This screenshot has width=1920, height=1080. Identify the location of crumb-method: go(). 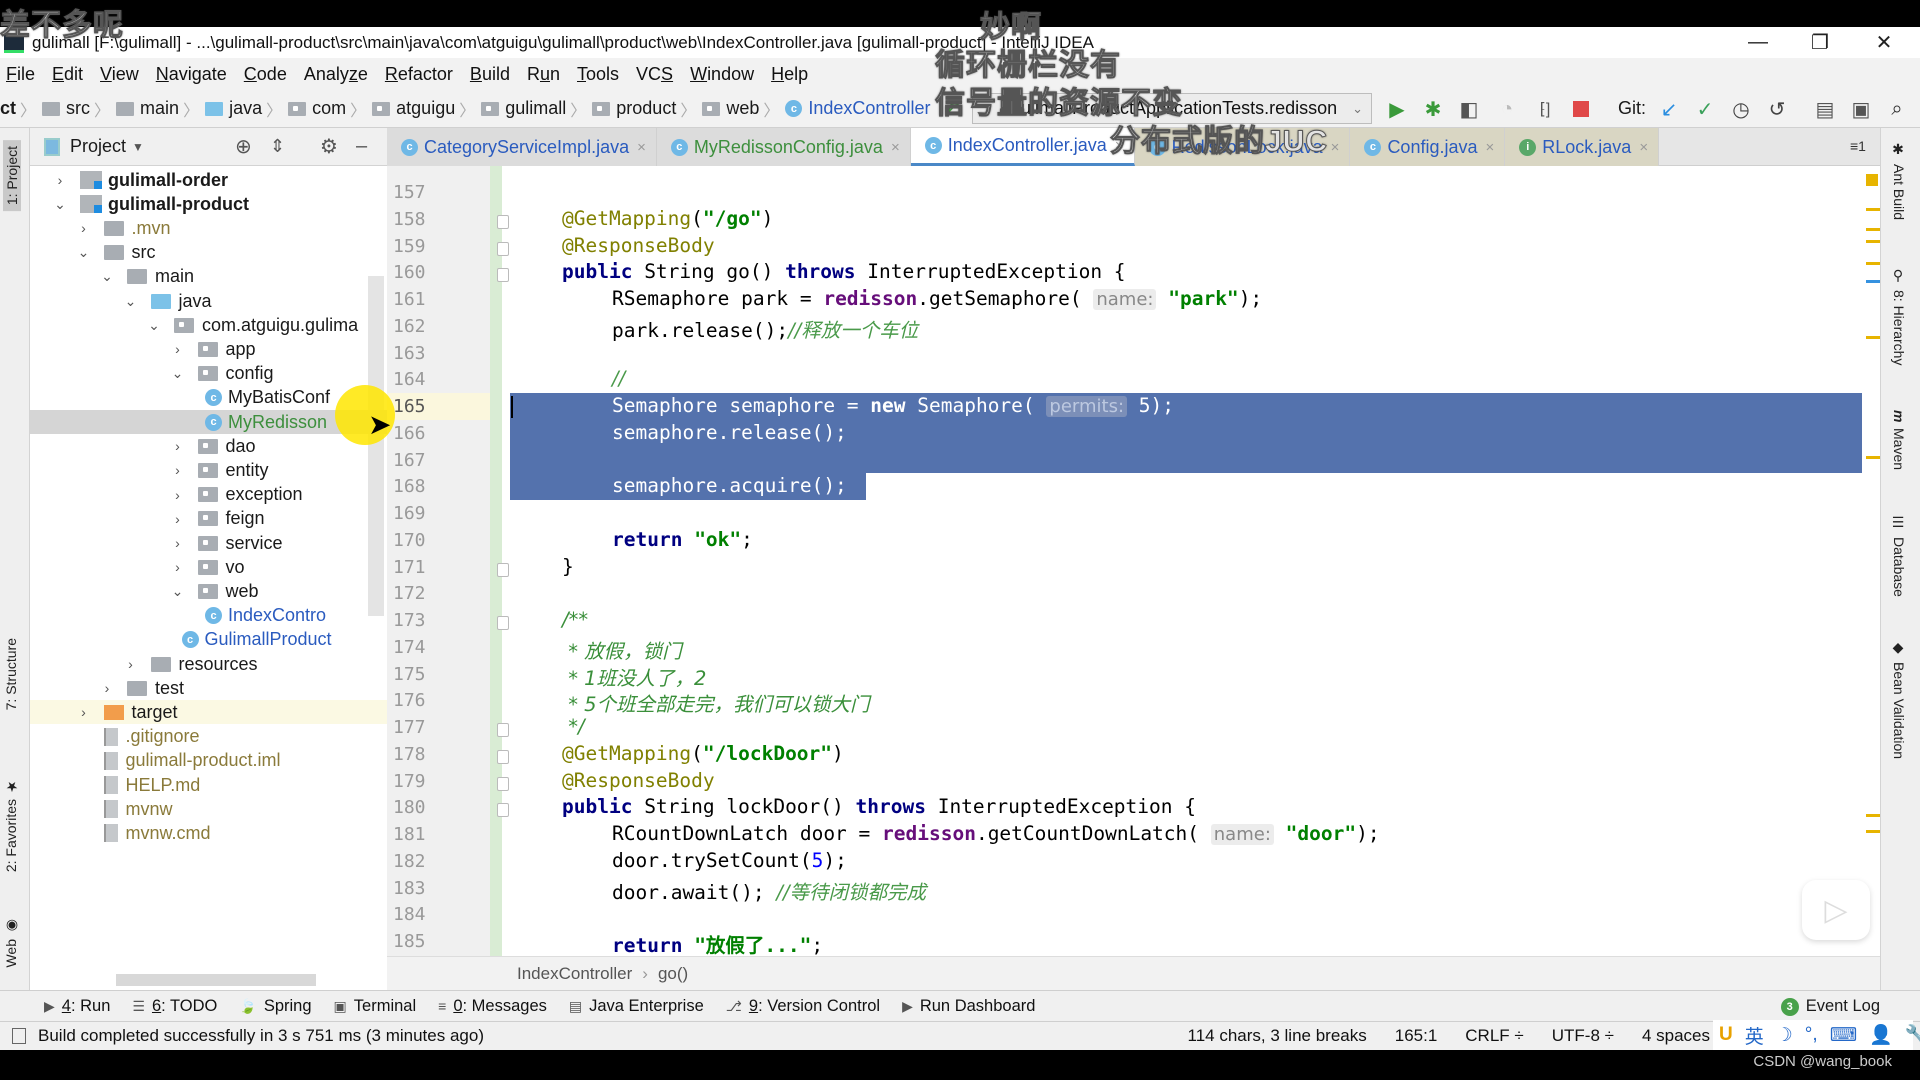
(673, 974).